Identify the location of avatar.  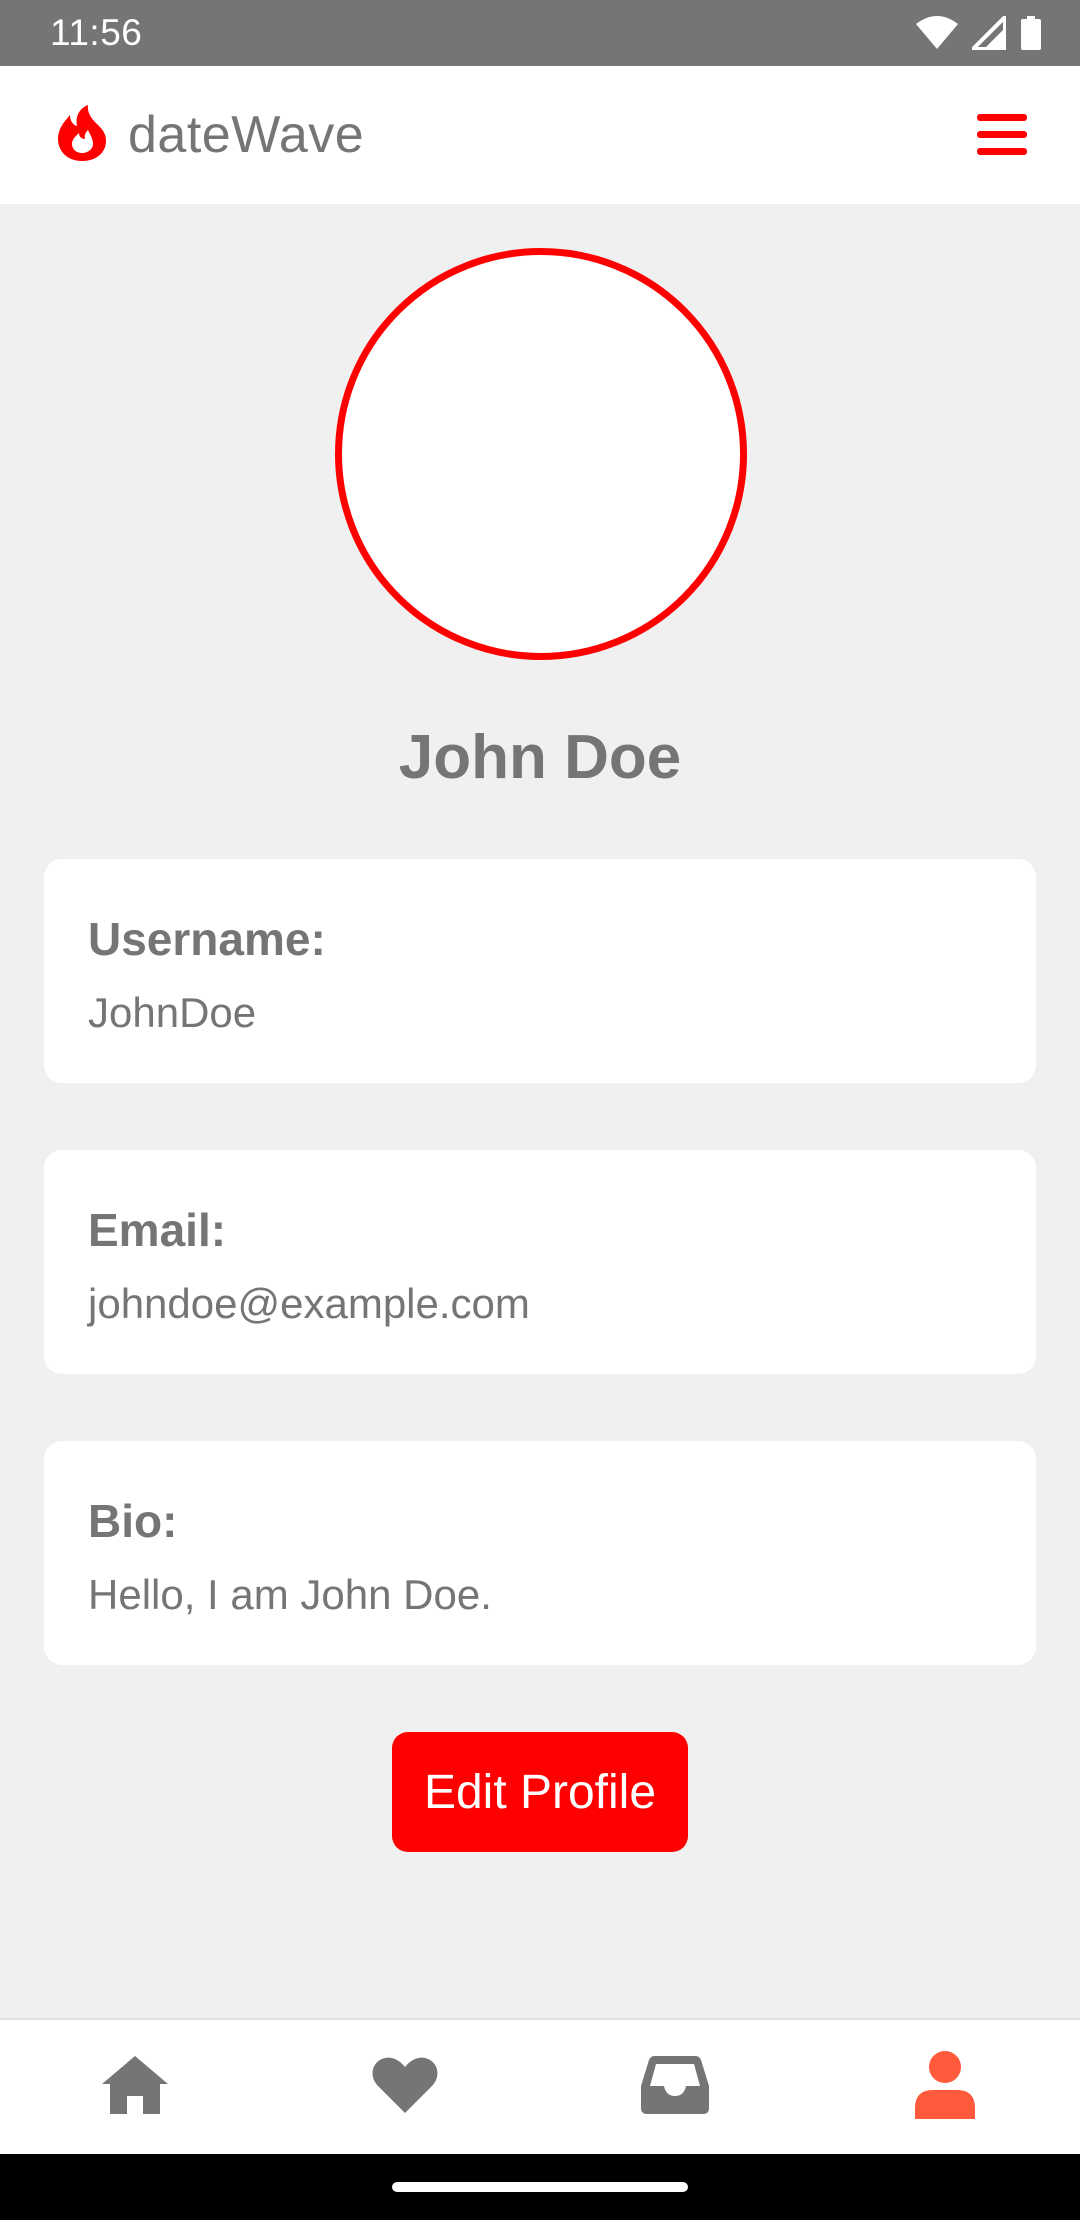
(541, 454).